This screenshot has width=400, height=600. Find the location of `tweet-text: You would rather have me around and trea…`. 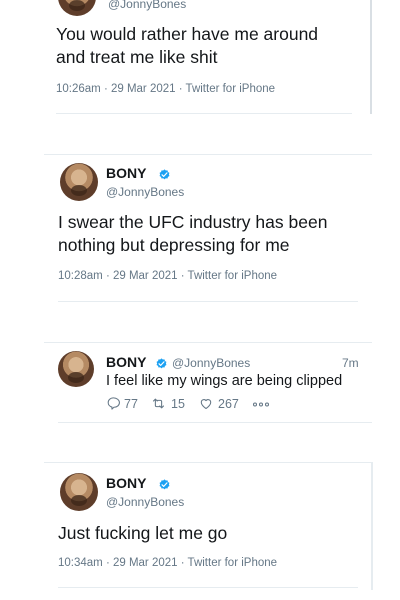

tweet-text: You would rather have me around and trea… is located at coordinates (187, 45).